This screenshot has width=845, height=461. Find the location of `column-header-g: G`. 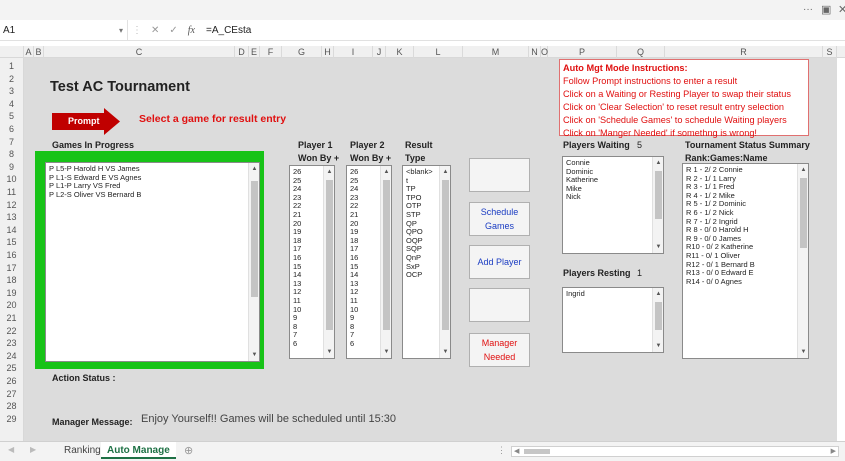

column-header-g: G is located at coordinates (302, 52).